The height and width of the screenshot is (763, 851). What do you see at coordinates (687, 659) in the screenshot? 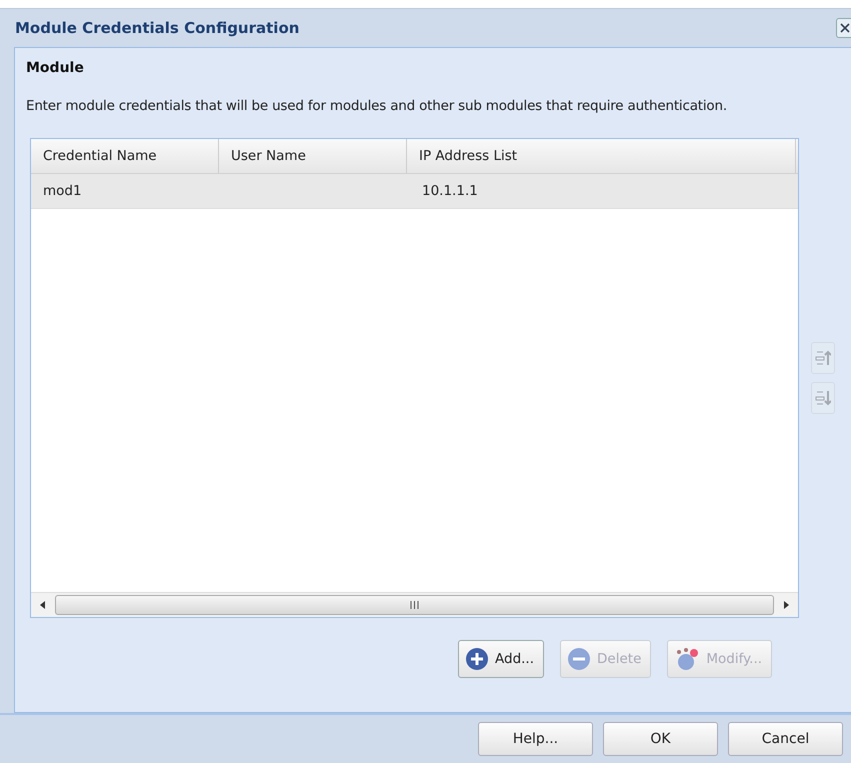
I see `circles-icon` at bounding box center [687, 659].